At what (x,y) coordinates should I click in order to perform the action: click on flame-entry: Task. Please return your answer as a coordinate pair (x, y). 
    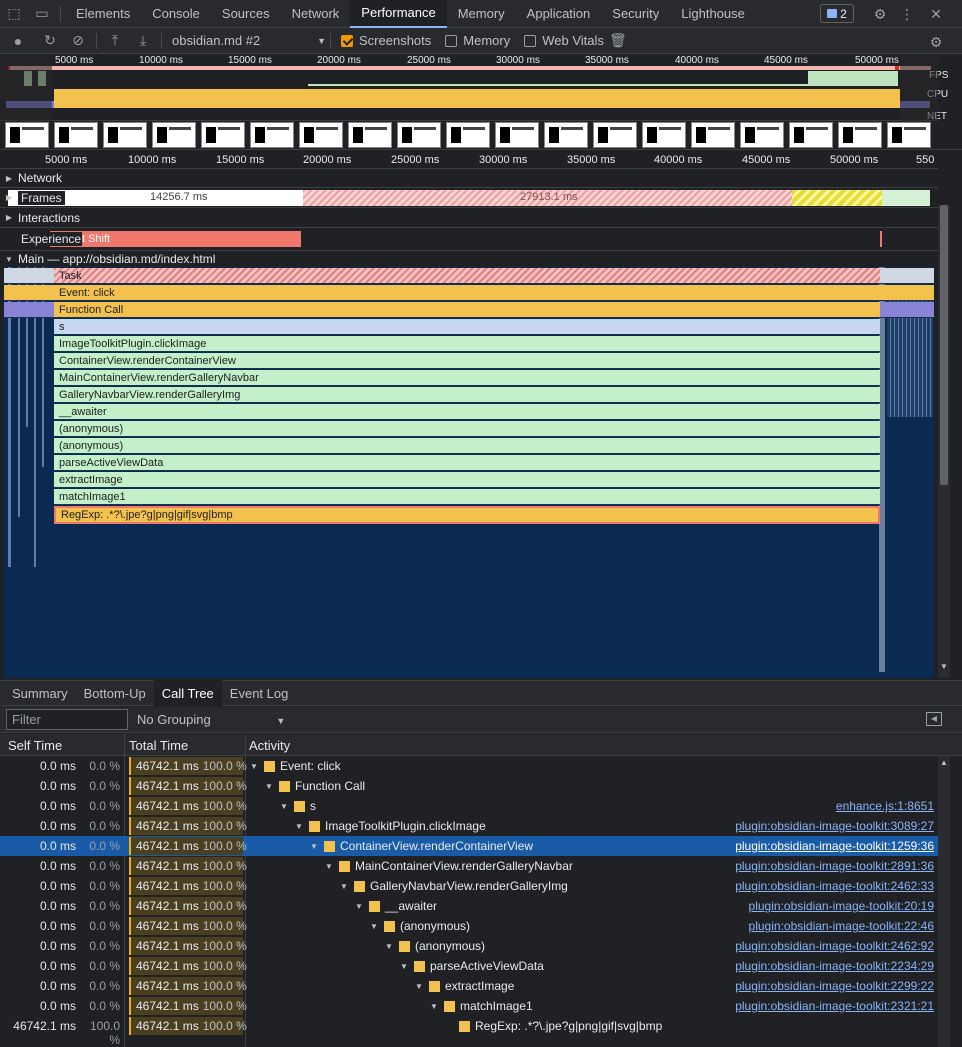
    Looking at the image, I should click on (467, 276).